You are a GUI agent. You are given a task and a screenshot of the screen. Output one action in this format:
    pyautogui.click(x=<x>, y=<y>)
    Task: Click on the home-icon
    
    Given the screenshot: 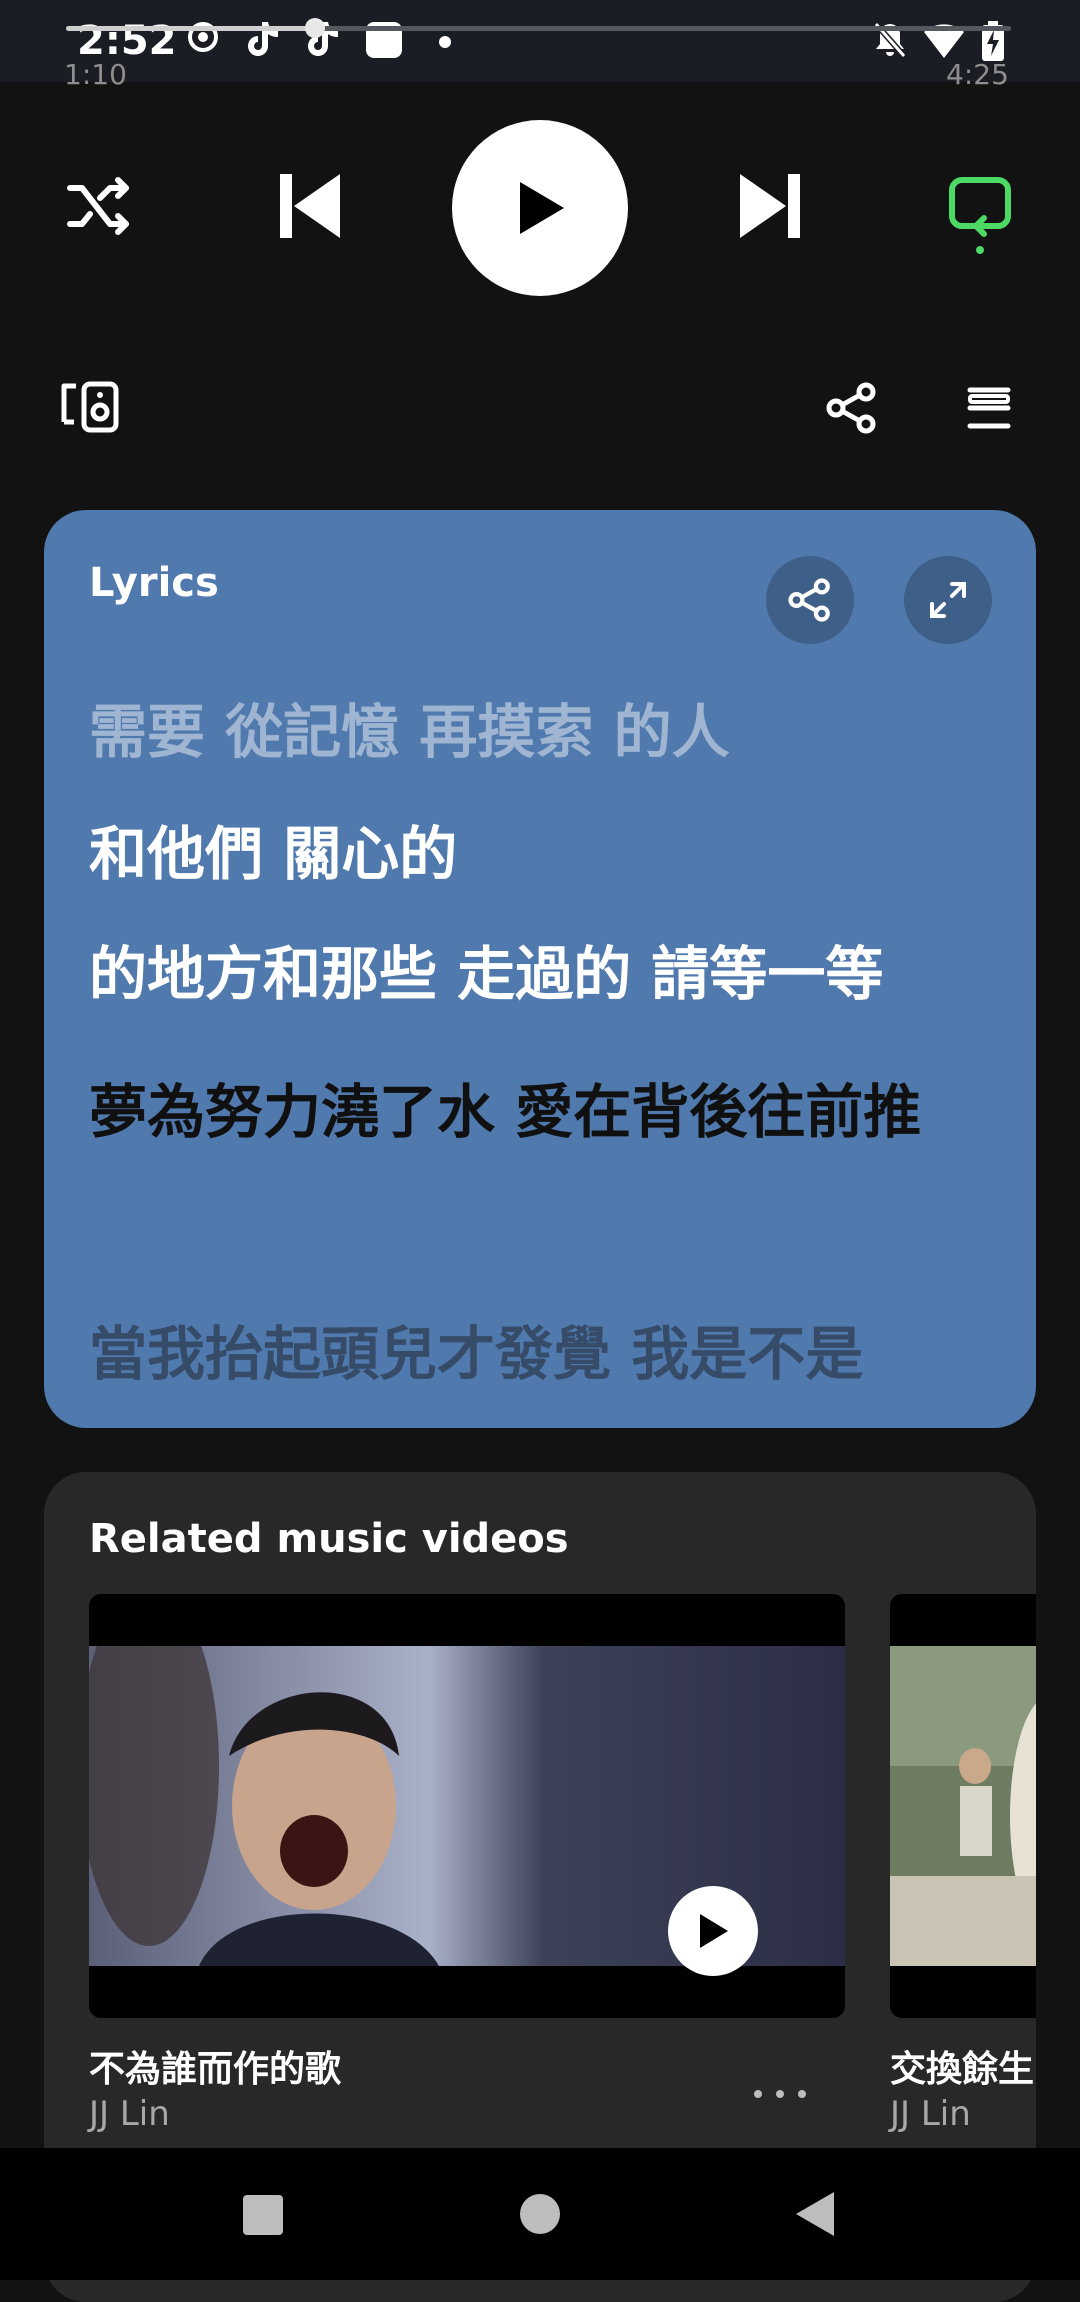 What is the action you would take?
    pyautogui.click(x=540, y=2214)
    